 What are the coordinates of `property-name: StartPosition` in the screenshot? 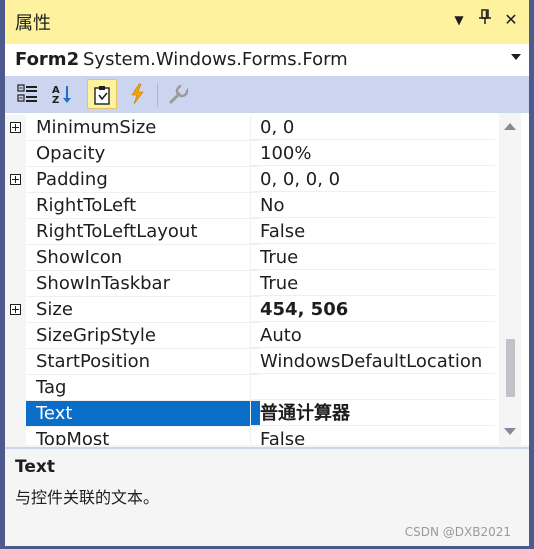 It's located at (143, 362).